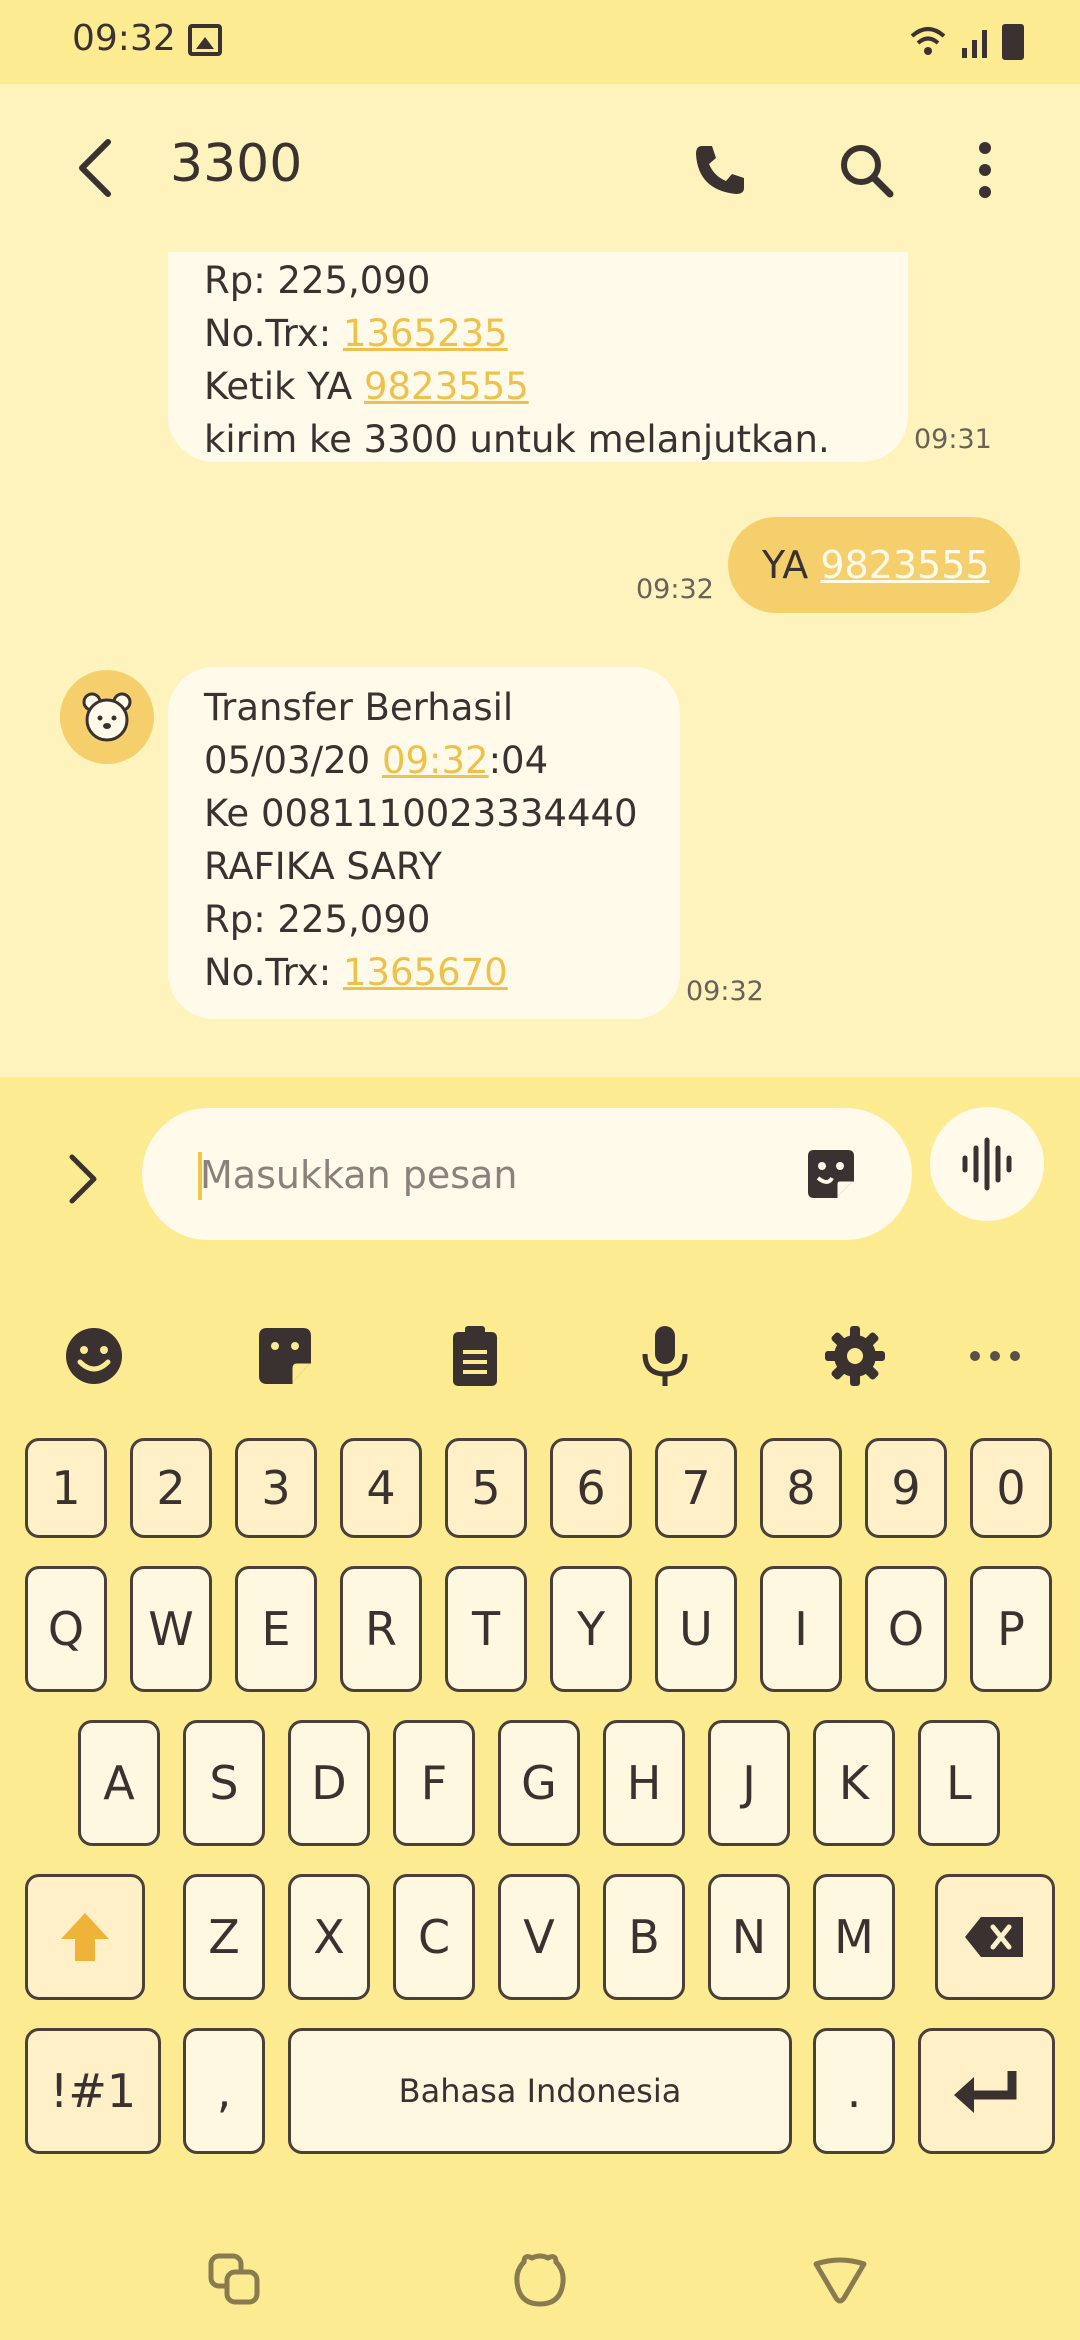  What do you see at coordinates (866, 170) in the screenshot?
I see `search-button` at bounding box center [866, 170].